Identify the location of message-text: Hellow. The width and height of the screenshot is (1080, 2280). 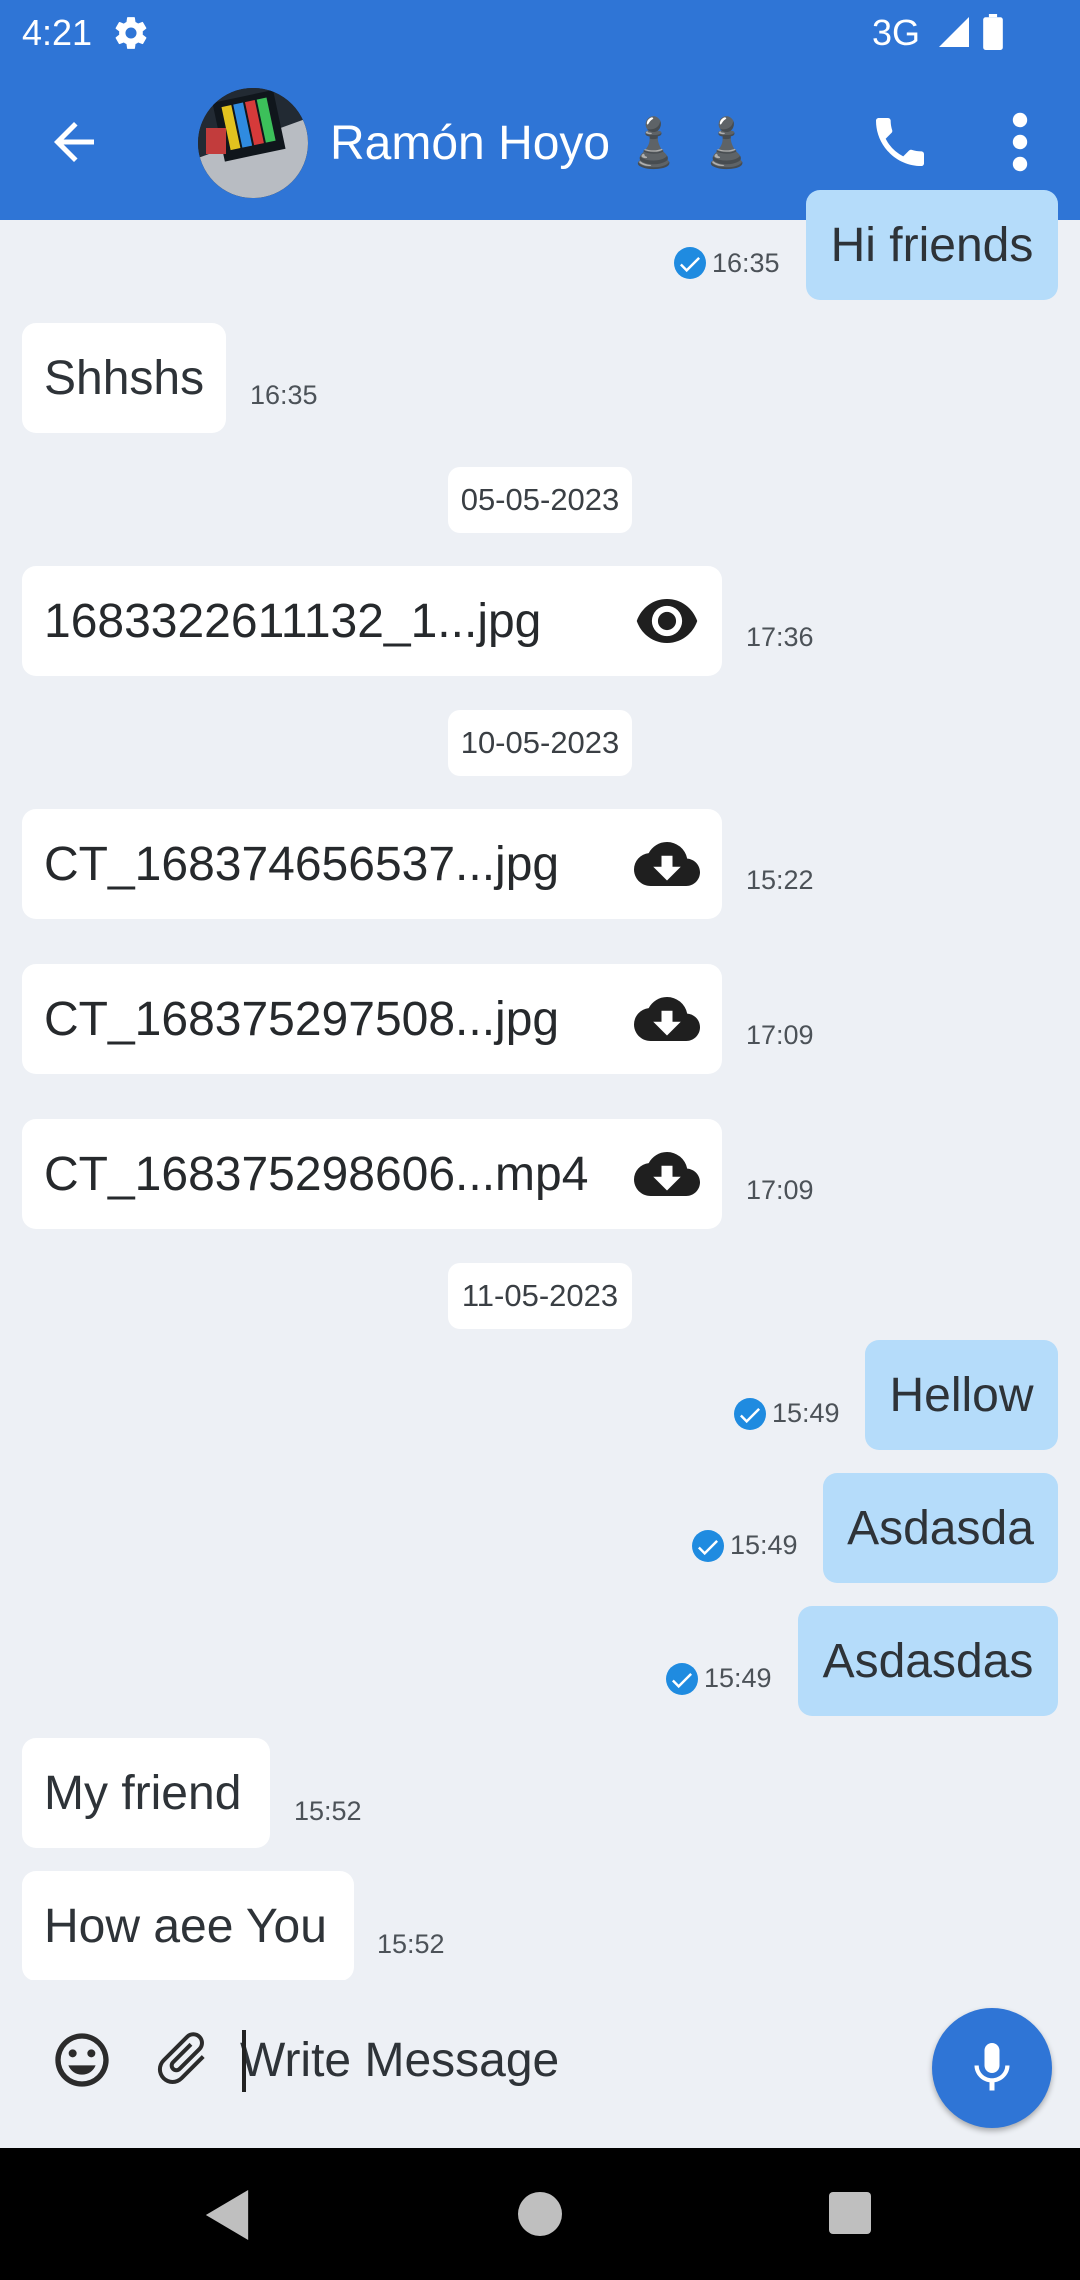
(961, 1395).